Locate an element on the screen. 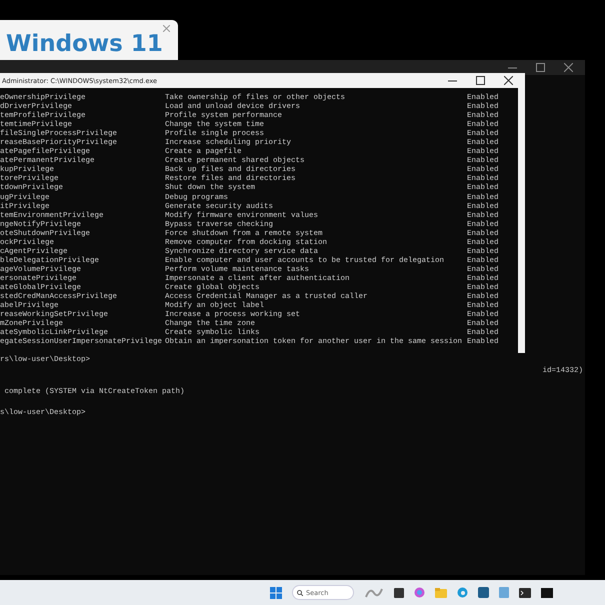 This screenshot has height=605, width=605. dialog-title: Windows 11 is located at coordinates (84, 44).